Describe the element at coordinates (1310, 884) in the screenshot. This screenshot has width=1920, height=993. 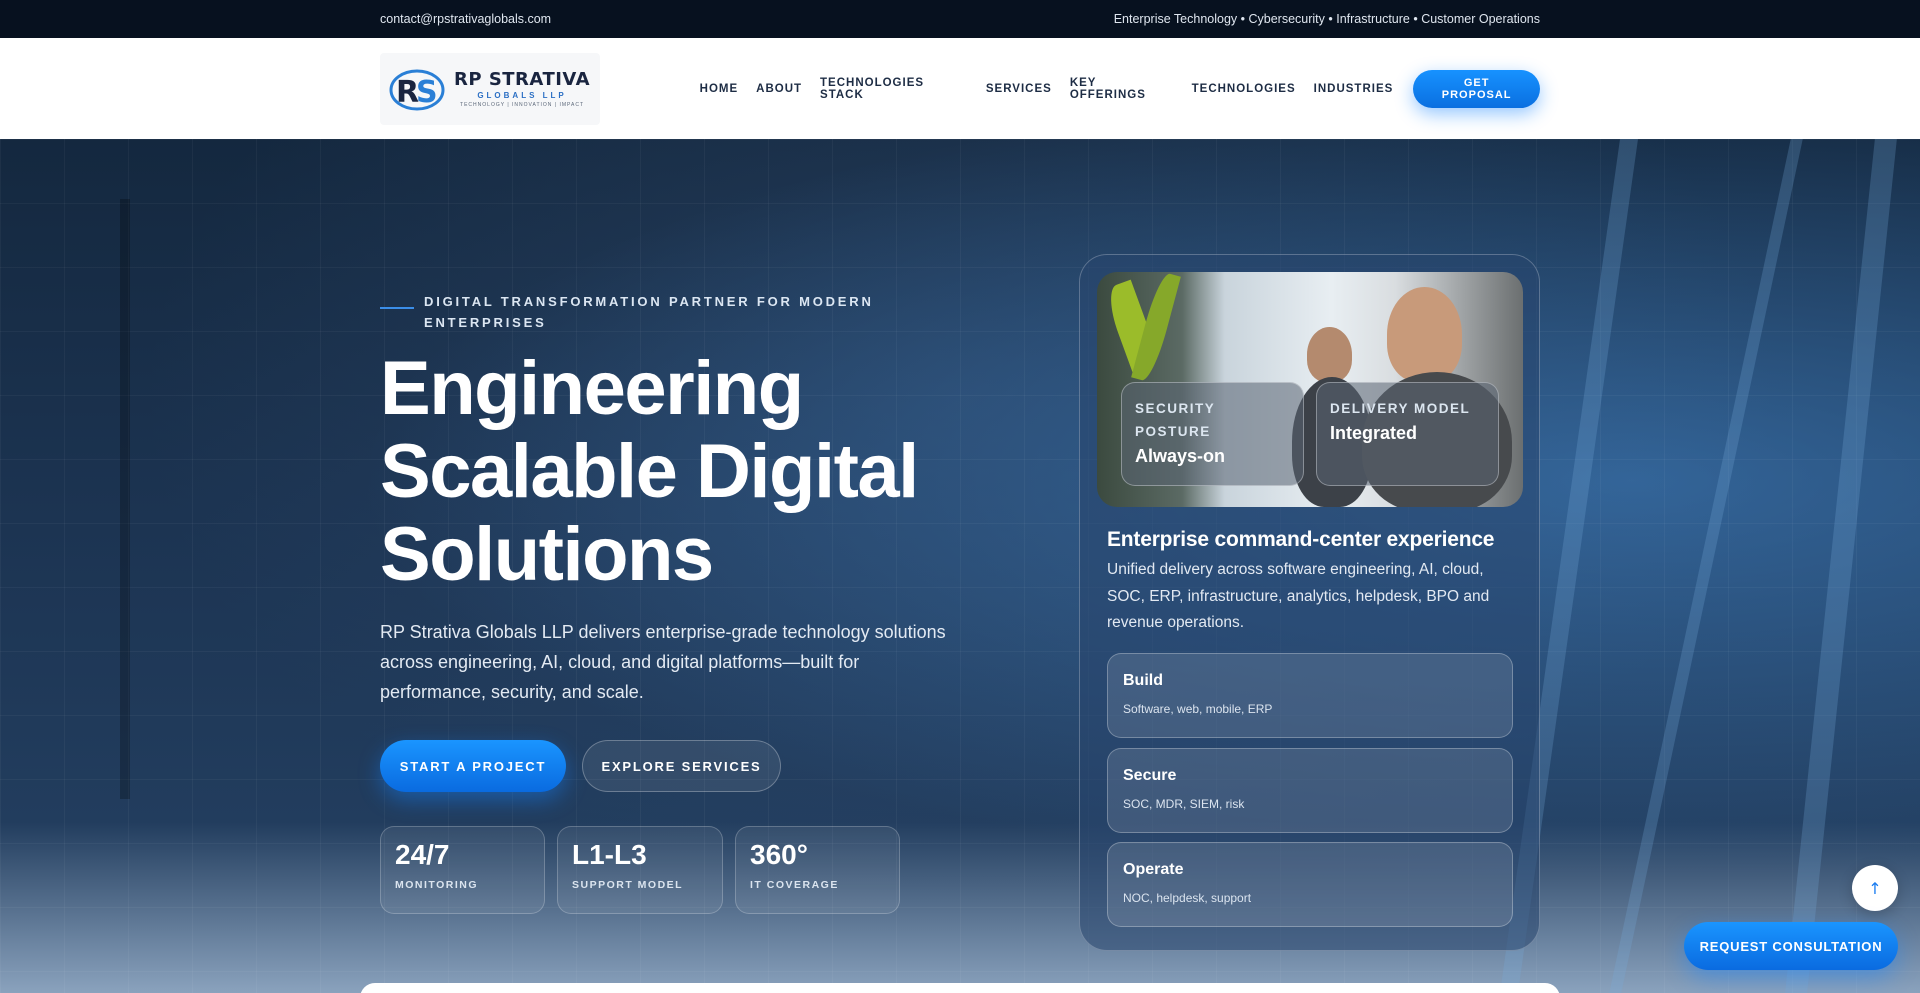
I see `capability-operate: Operate NOC, helpdesk, support` at that location.